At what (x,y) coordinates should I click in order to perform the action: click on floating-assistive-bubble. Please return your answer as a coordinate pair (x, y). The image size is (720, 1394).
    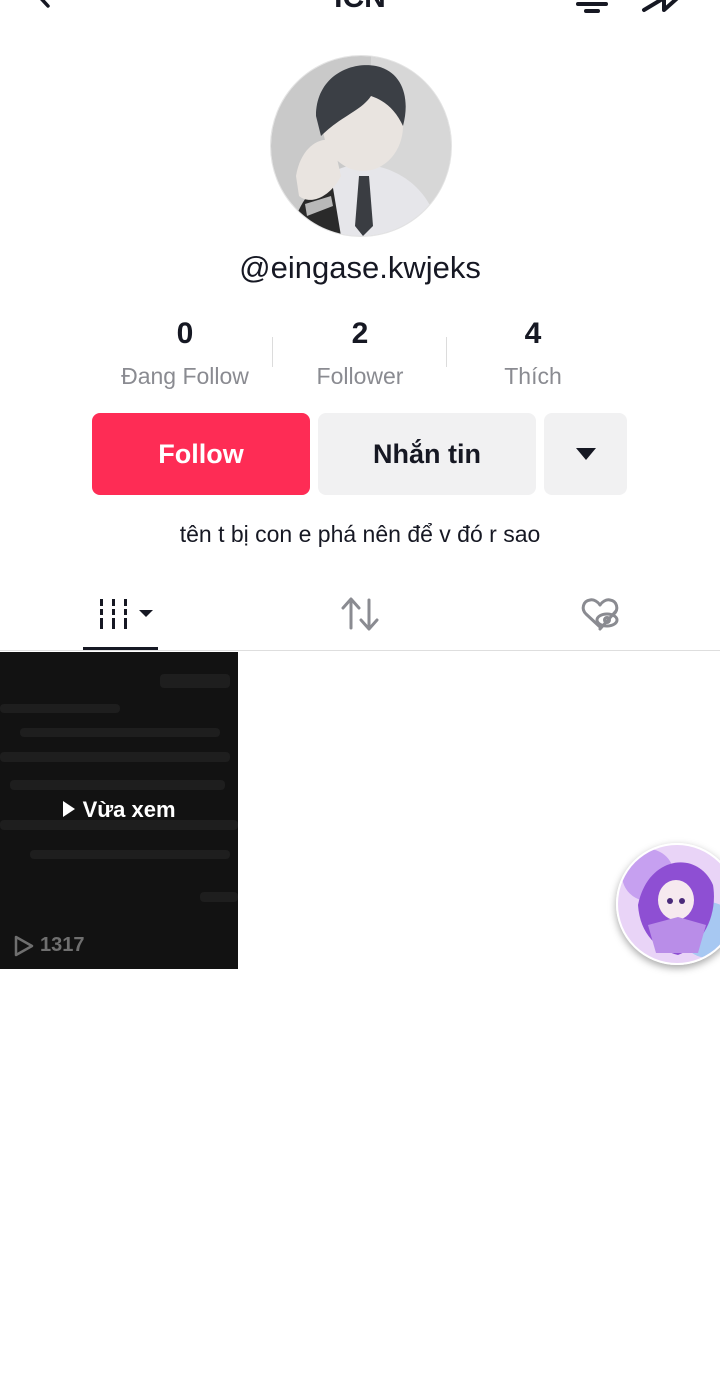
    Looking at the image, I should click on (668, 904).